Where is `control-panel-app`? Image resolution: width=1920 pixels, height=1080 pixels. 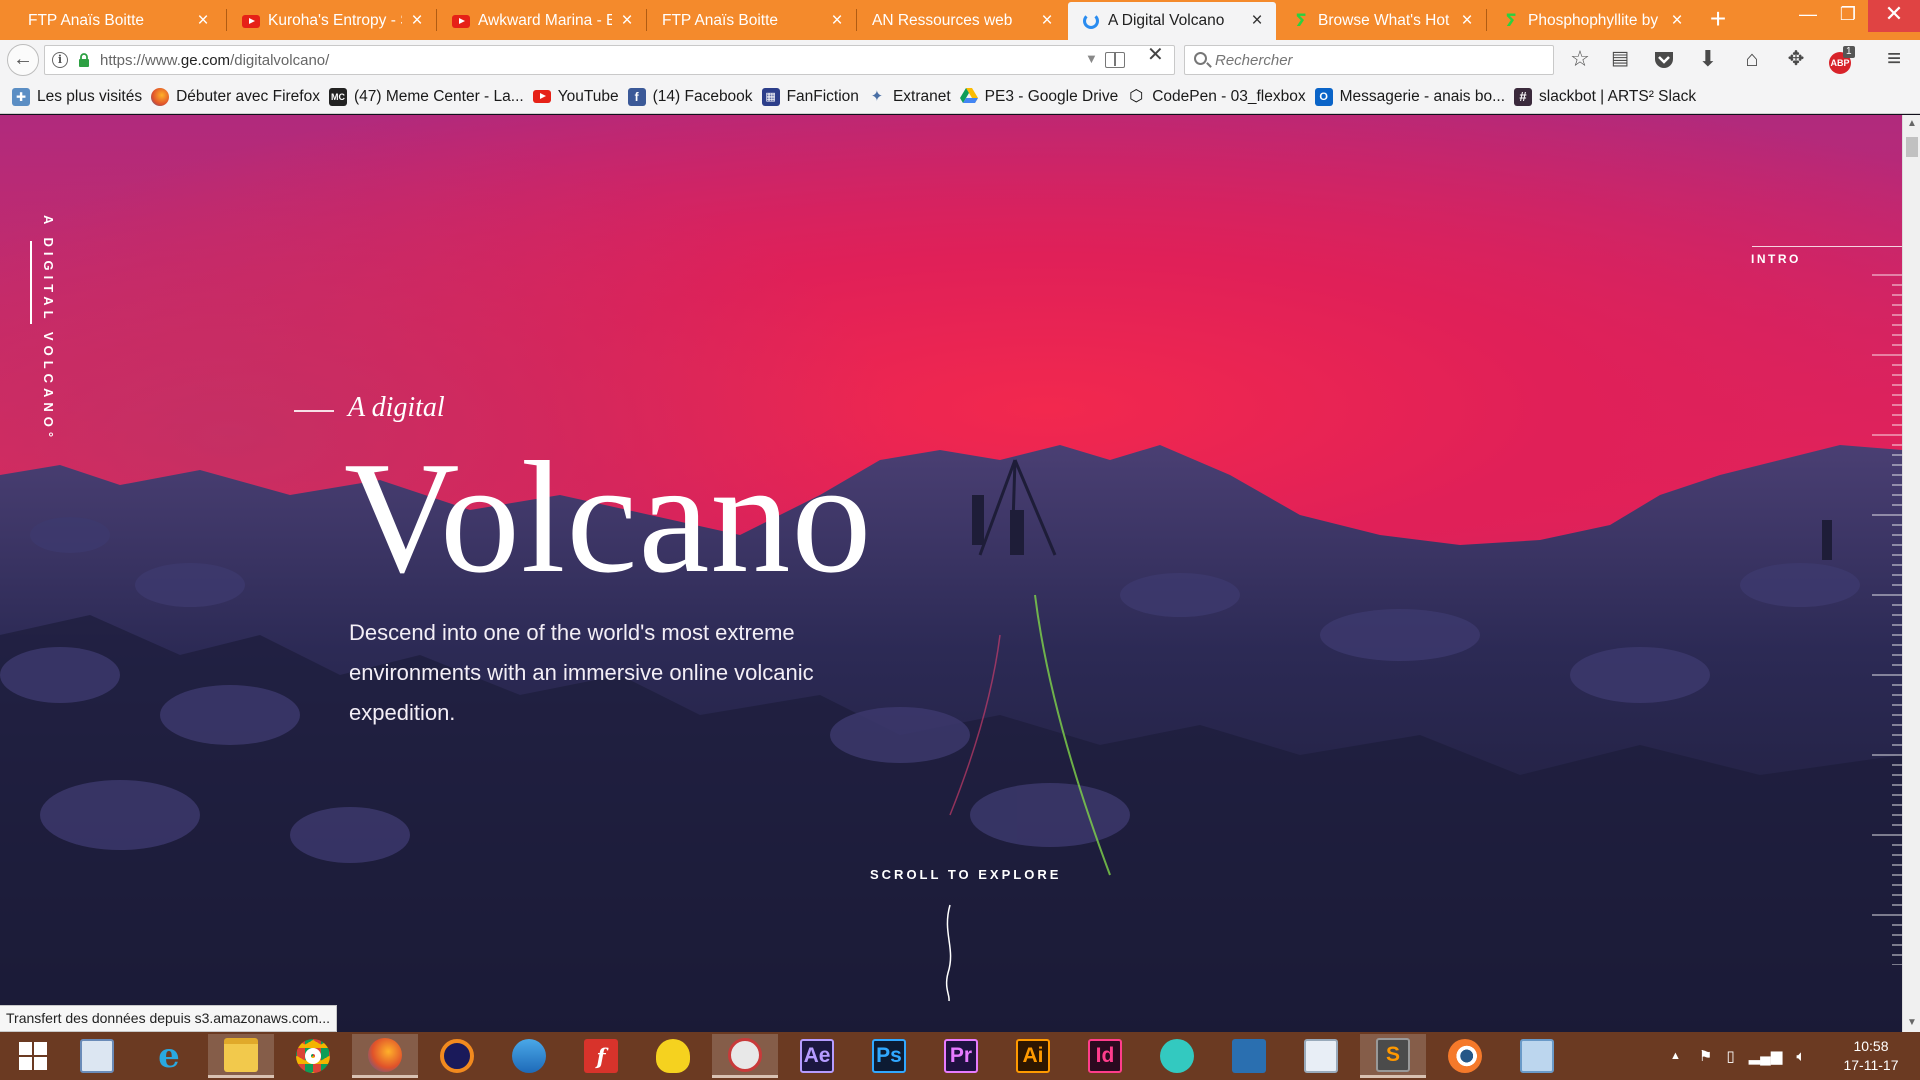 control-panel-app is located at coordinates (1537, 1056).